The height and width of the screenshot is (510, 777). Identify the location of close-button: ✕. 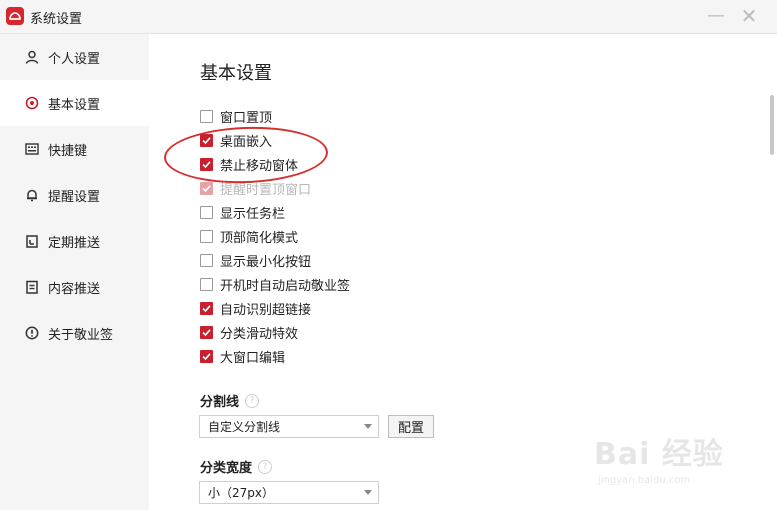
(749, 16).